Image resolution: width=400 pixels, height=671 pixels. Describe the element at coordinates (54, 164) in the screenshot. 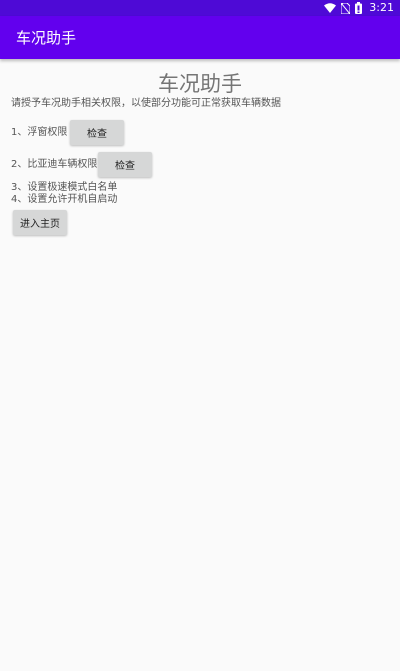

I see `byd-vehicle-permission-label: 2、比亚迪车辆权限` at that location.